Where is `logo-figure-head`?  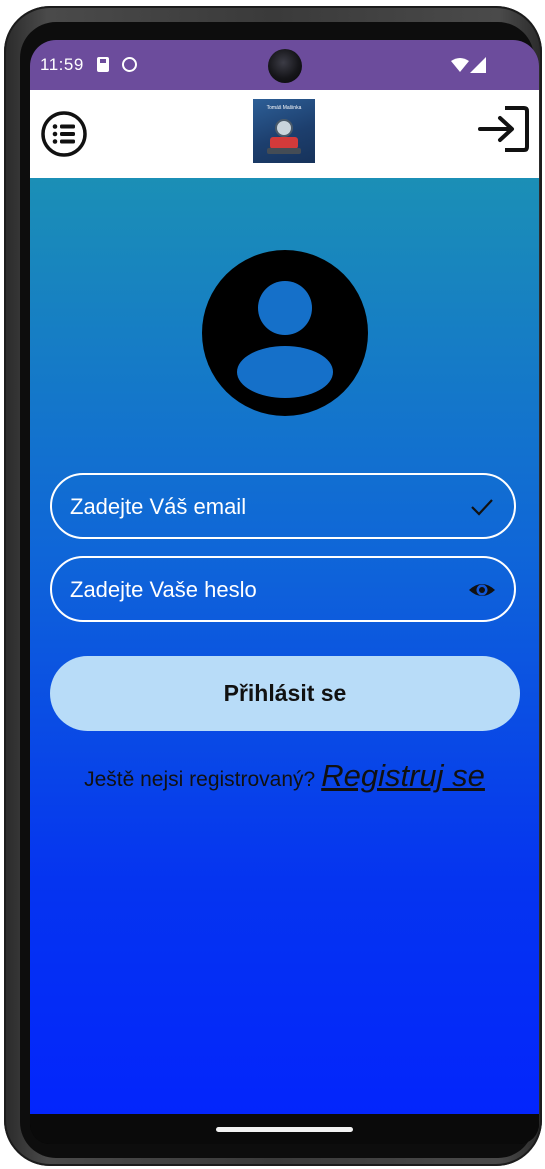 logo-figure-head is located at coordinates (284, 128).